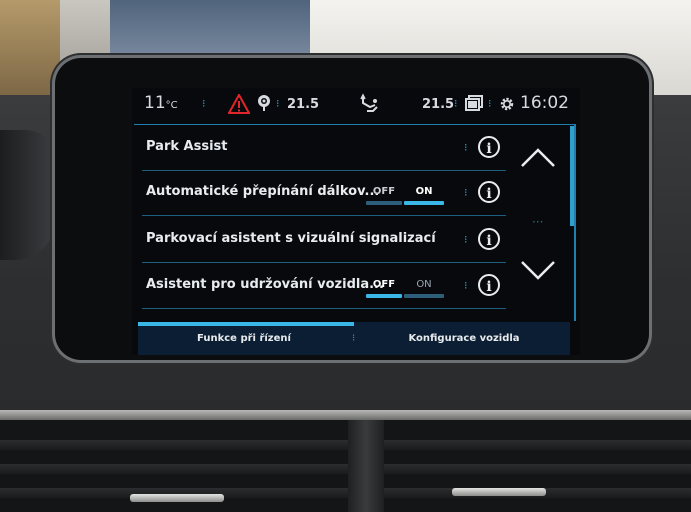 The height and width of the screenshot is (512, 691). What do you see at coordinates (324, 148) in the screenshot?
I see `list-item-park-assist: Park Assist ⁝ i` at bounding box center [324, 148].